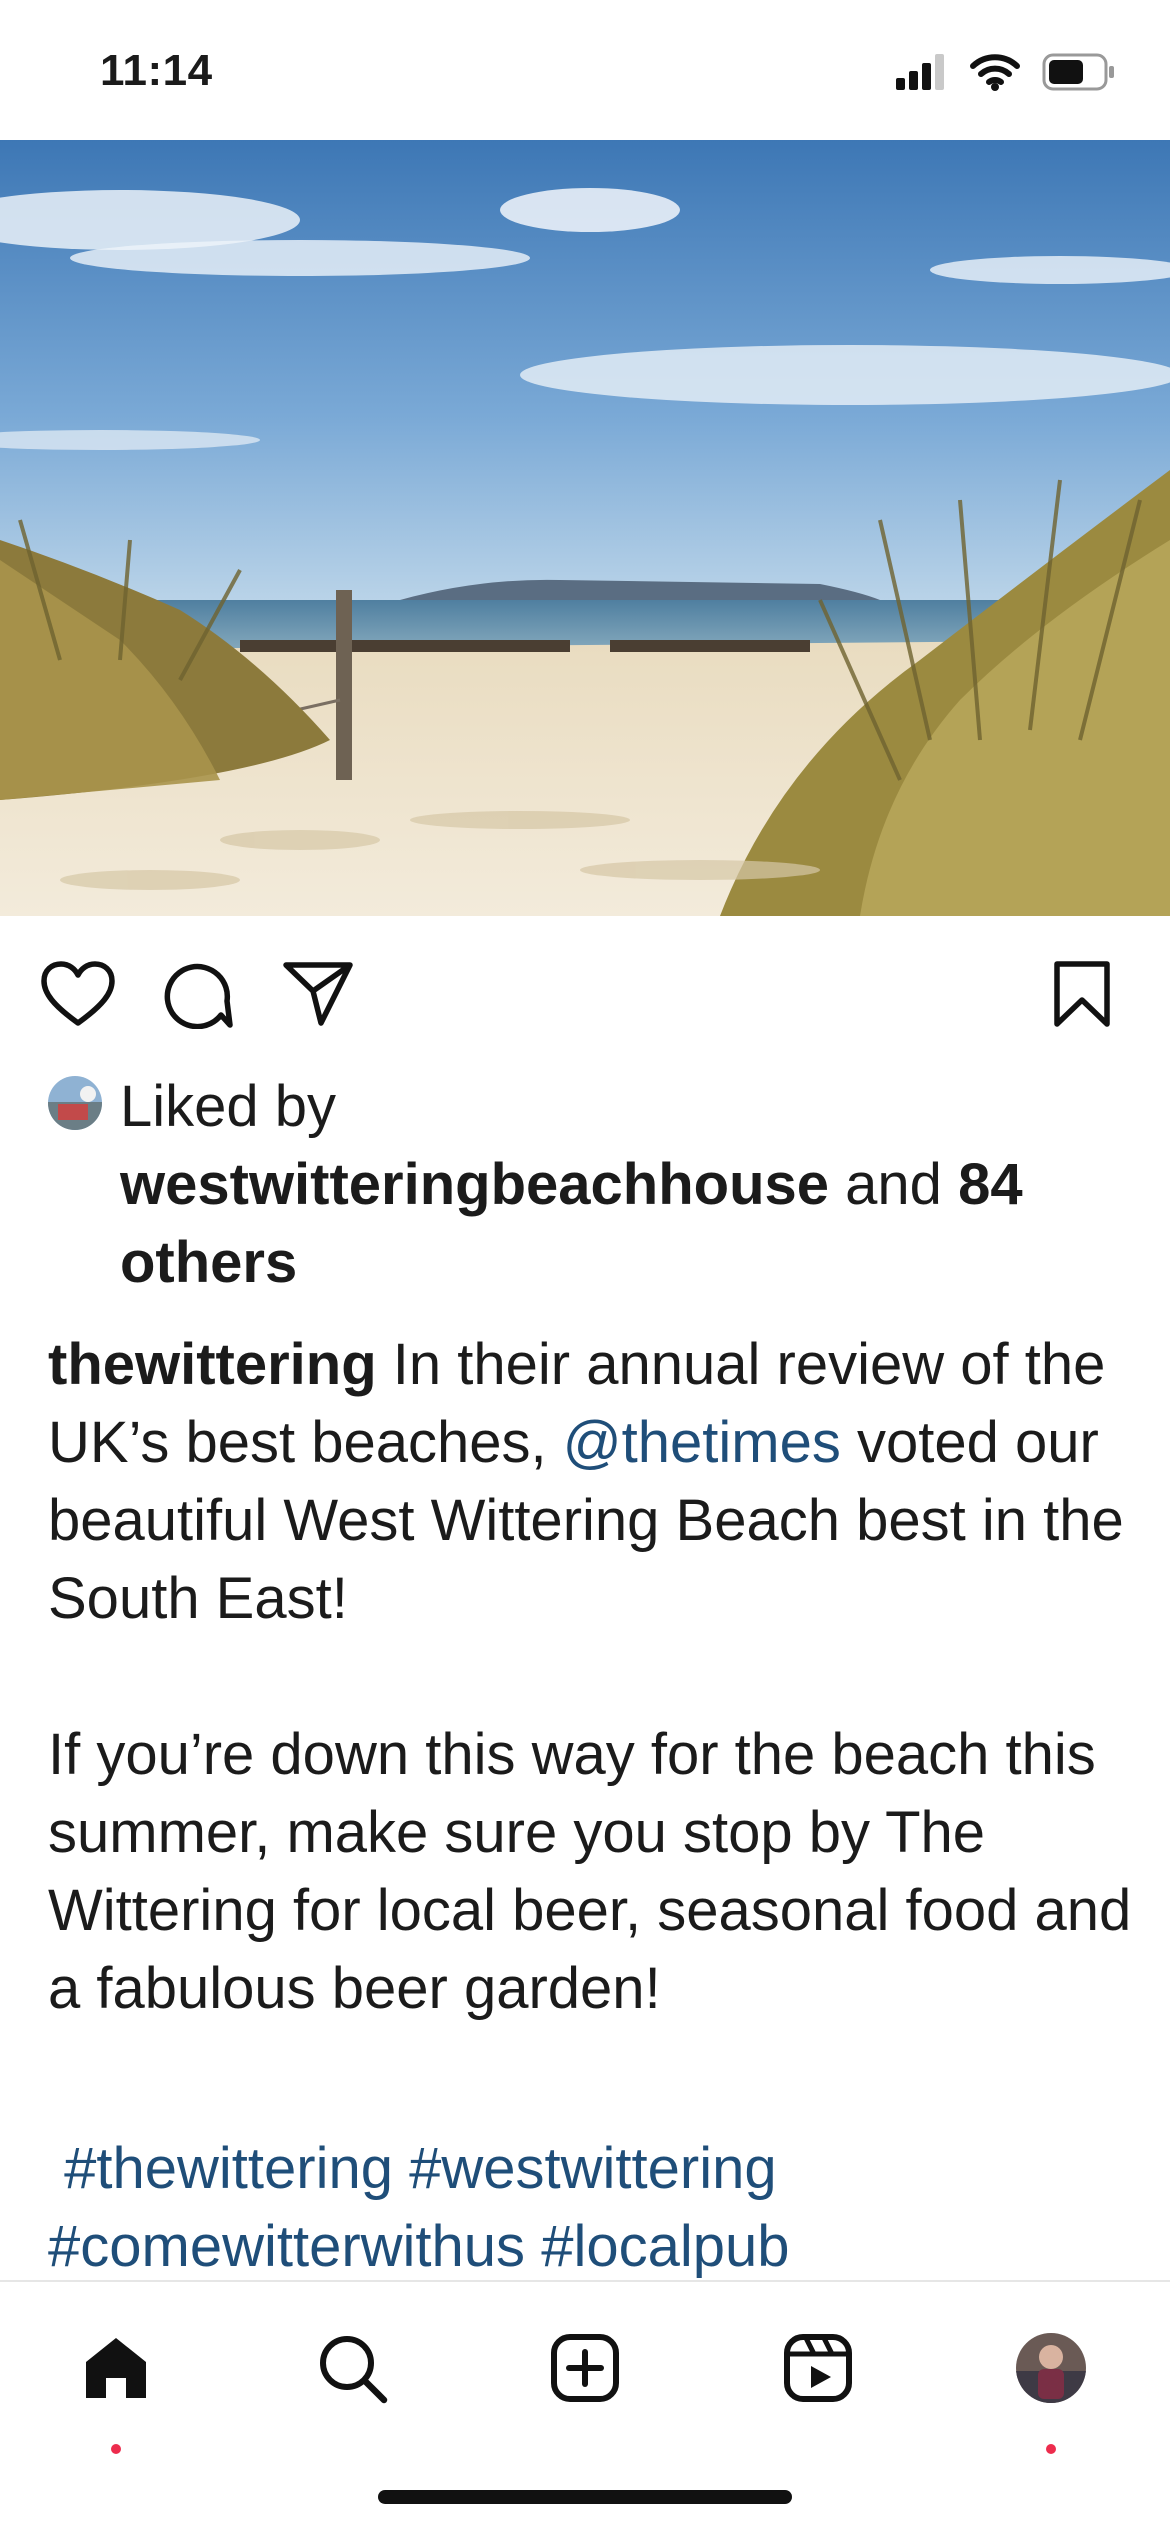  What do you see at coordinates (474, 1184) in the screenshot?
I see `liker-username: westwitteringbeachhouse` at bounding box center [474, 1184].